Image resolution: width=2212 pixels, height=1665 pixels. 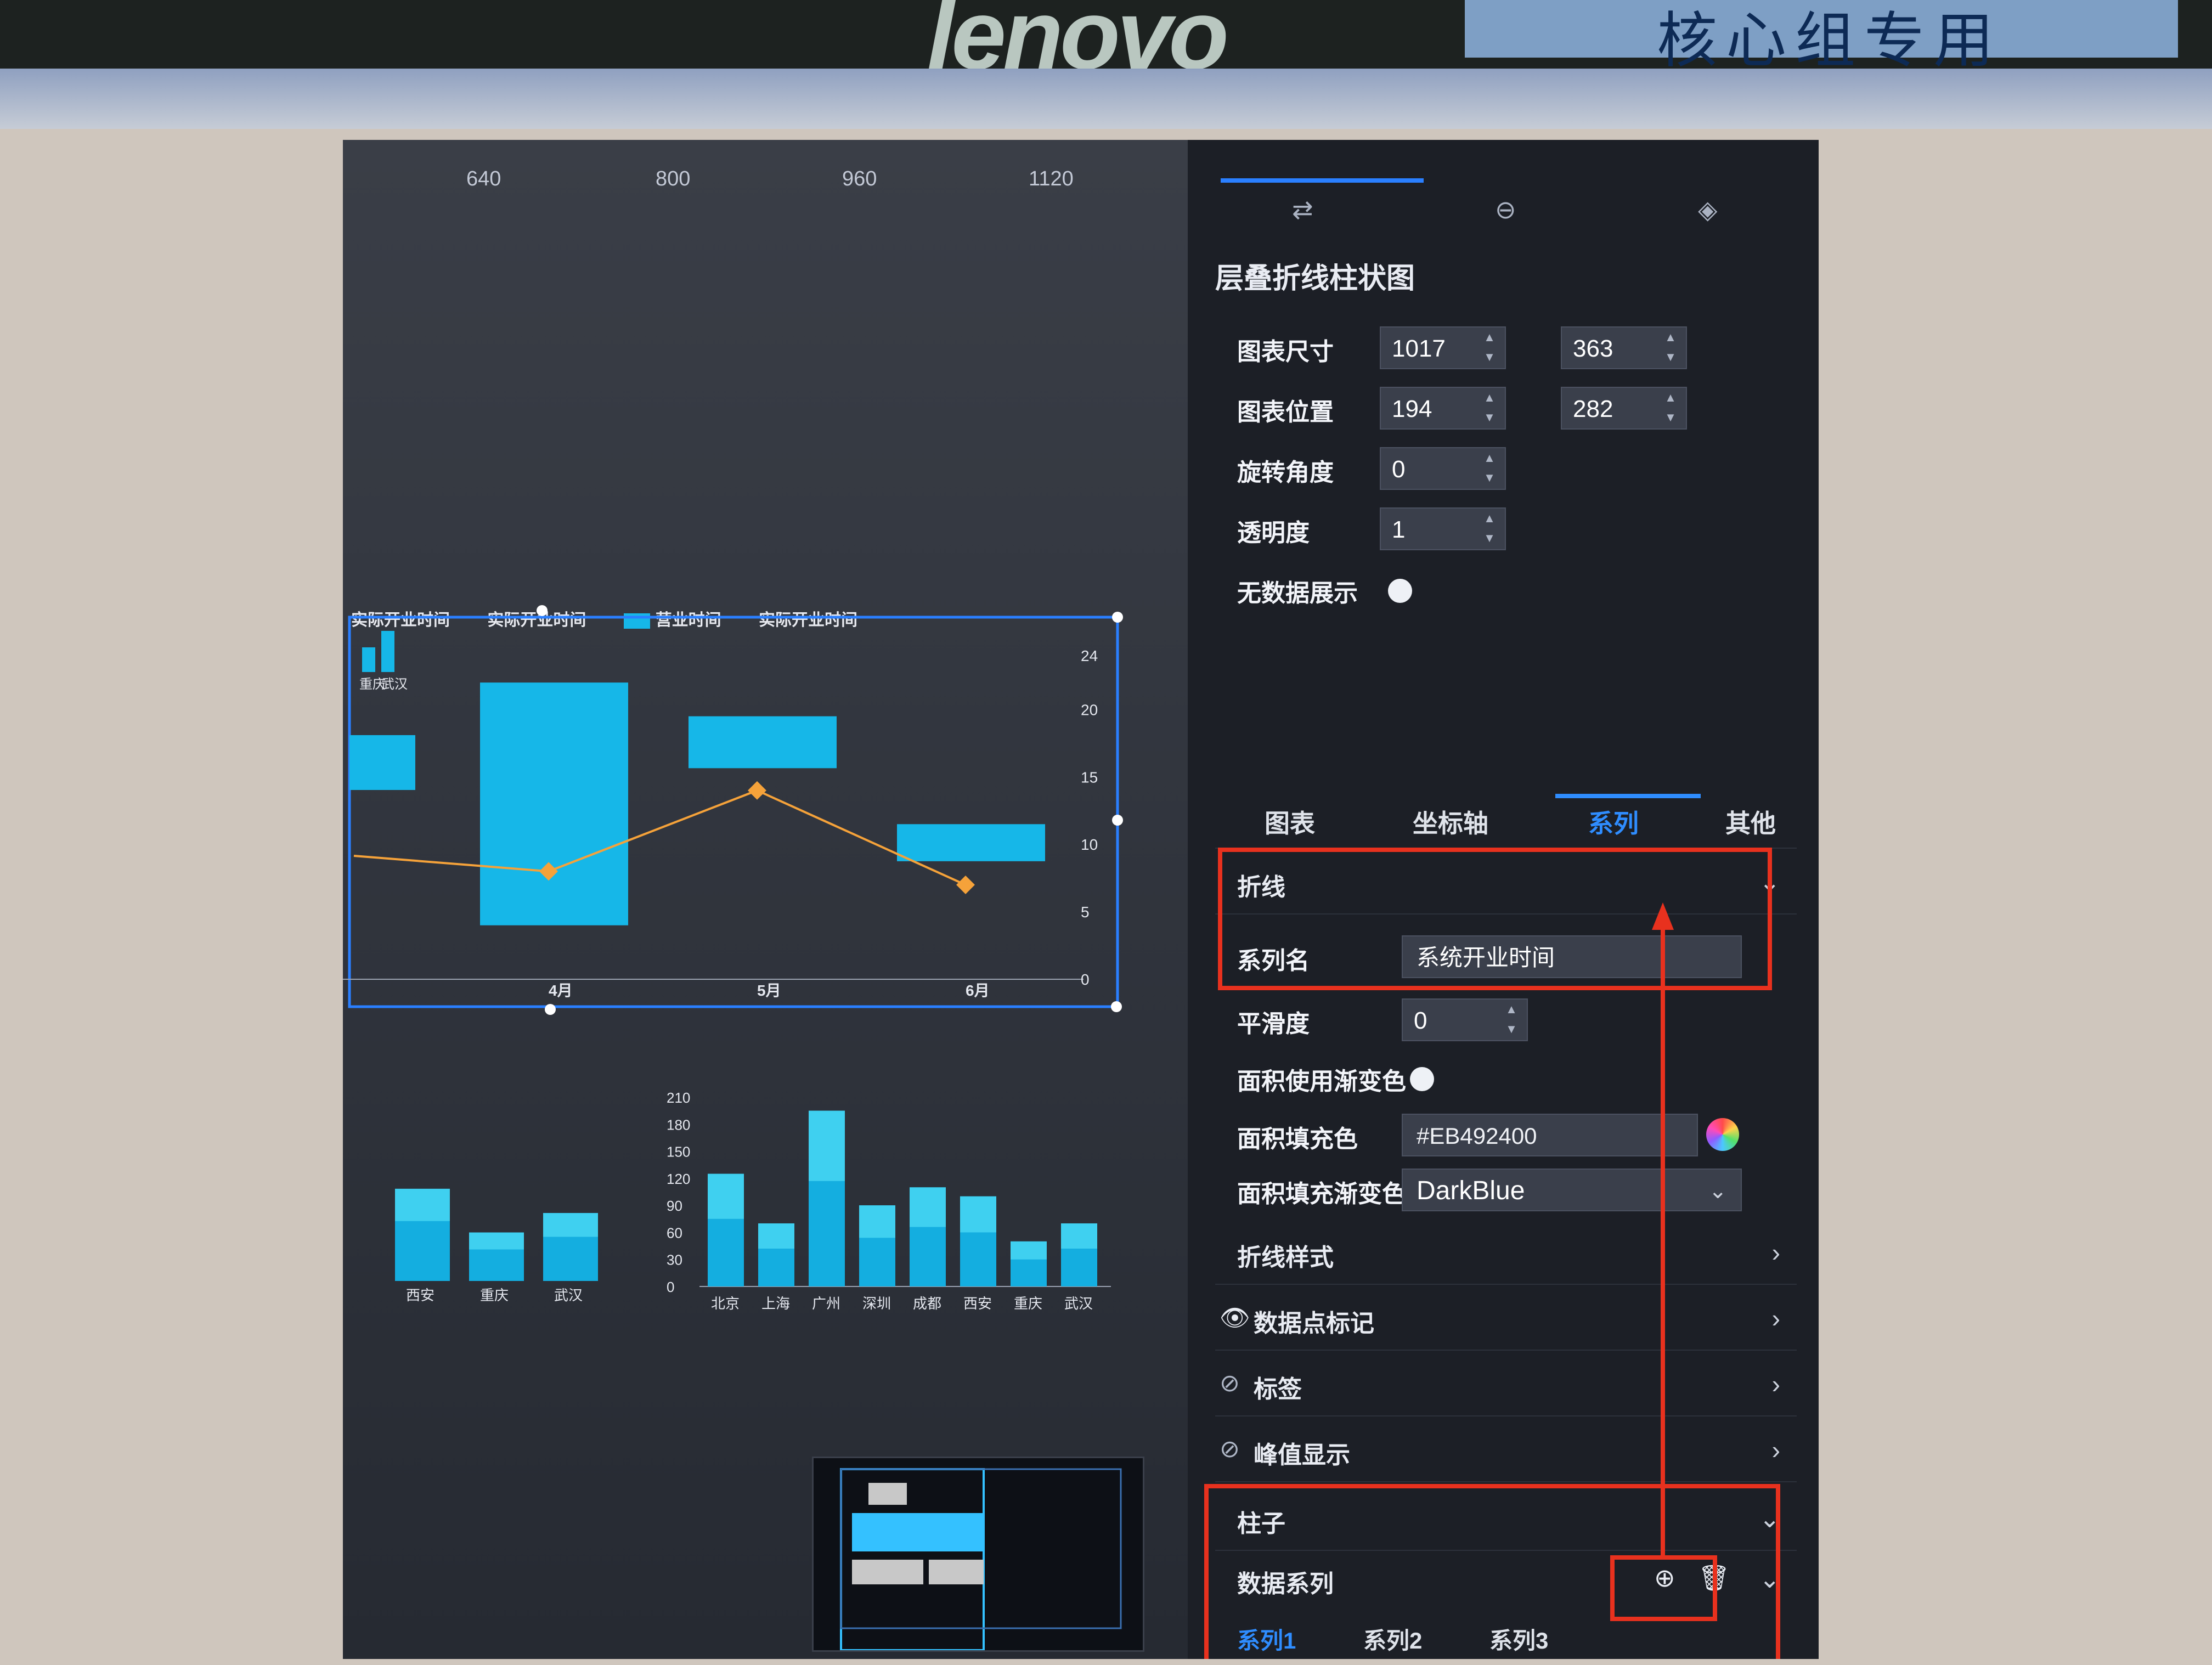 What do you see at coordinates (1751, 822) in the screenshot?
I see `tab-other: 其他` at bounding box center [1751, 822].